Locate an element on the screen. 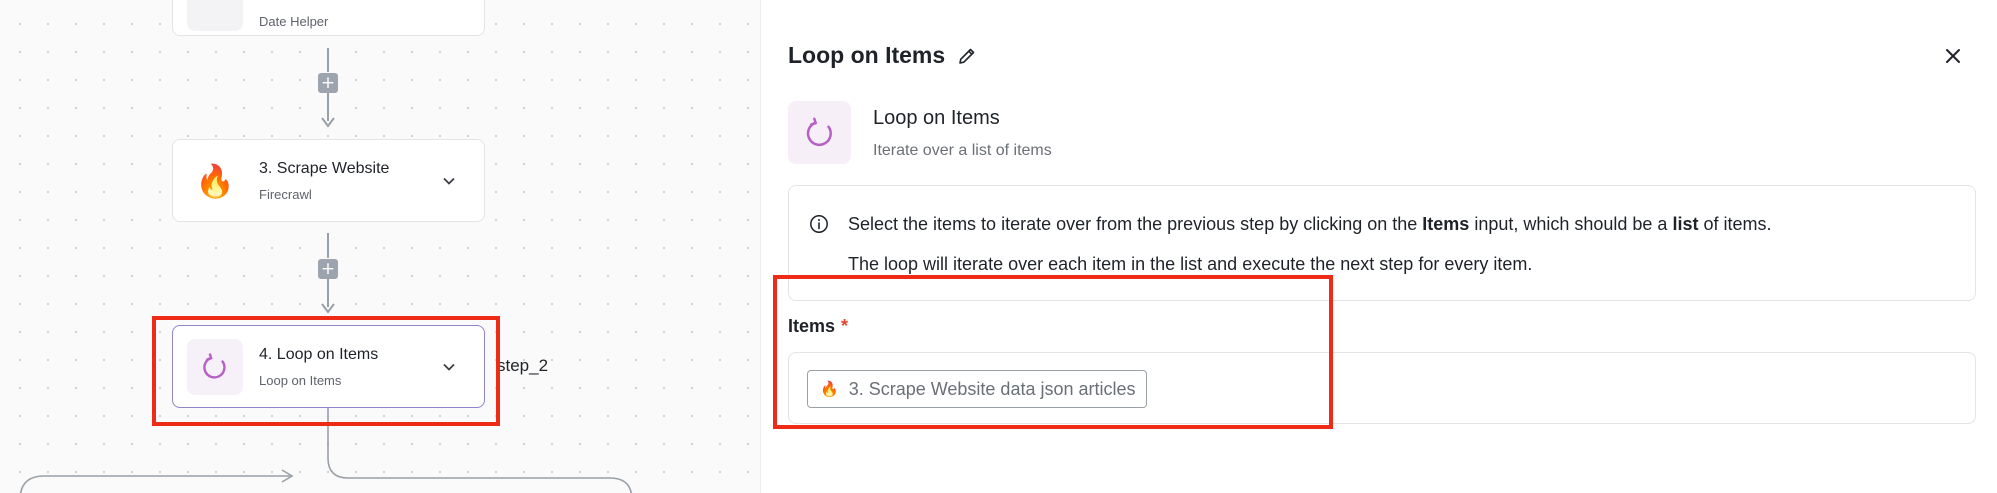 The width and height of the screenshot is (1997, 493). node-subtitle: Firecrawl is located at coordinates (285, 194).